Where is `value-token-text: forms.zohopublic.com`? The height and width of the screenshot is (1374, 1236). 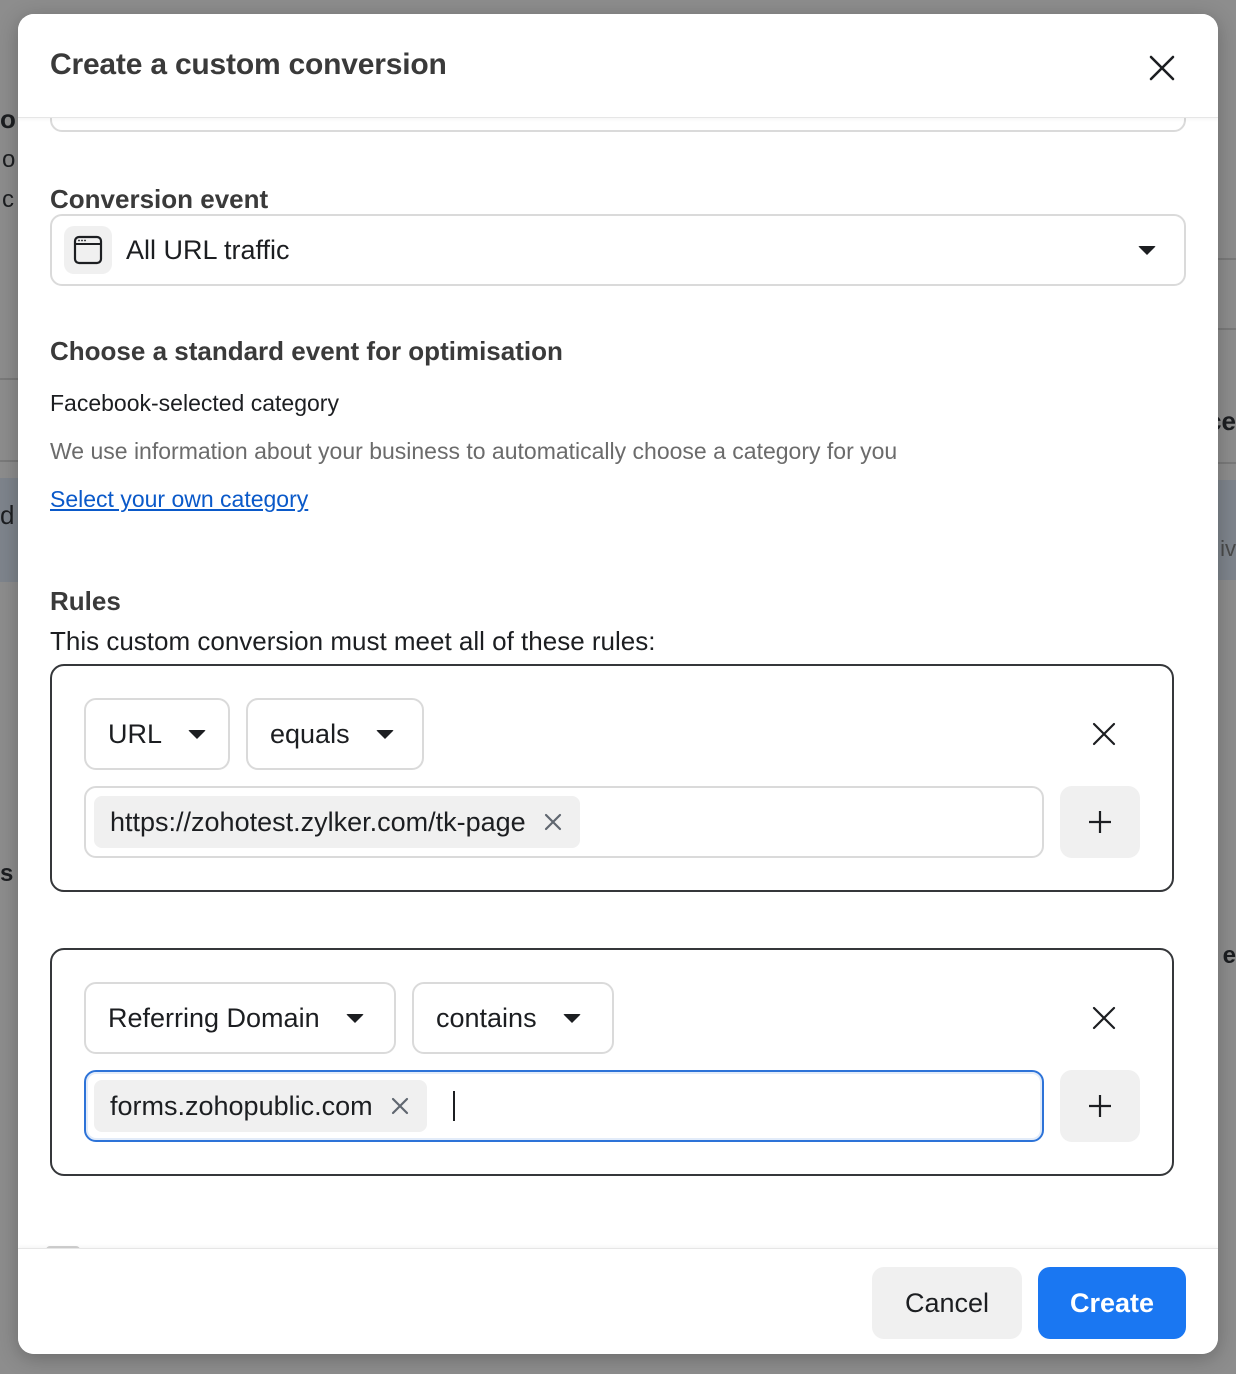
value-token-text: forms.zohopublic.com is located at coordinates (241, 1105).